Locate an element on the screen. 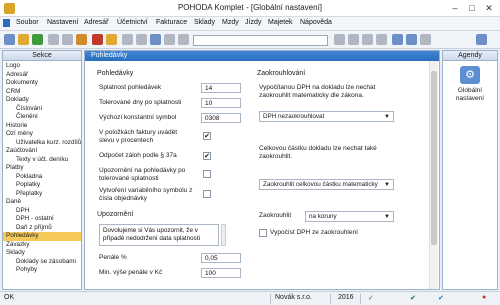 Image resolution: width=500 pixels, height=305 pixels. save-icon is located at coordinates (141, 39).